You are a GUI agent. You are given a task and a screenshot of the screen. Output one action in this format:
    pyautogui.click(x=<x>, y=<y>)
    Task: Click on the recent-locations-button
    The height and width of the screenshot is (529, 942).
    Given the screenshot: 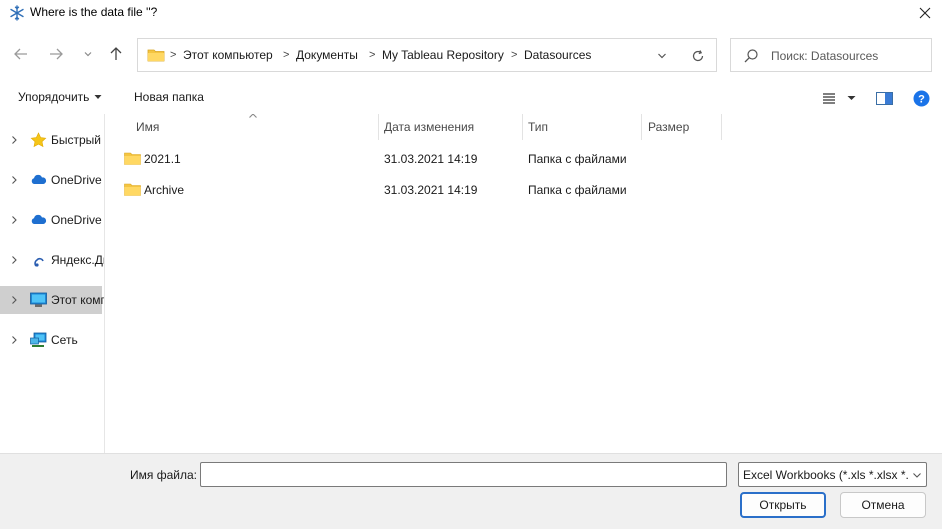 What is the action you would take?
    pyautogui.click(x=88, y=54)
    